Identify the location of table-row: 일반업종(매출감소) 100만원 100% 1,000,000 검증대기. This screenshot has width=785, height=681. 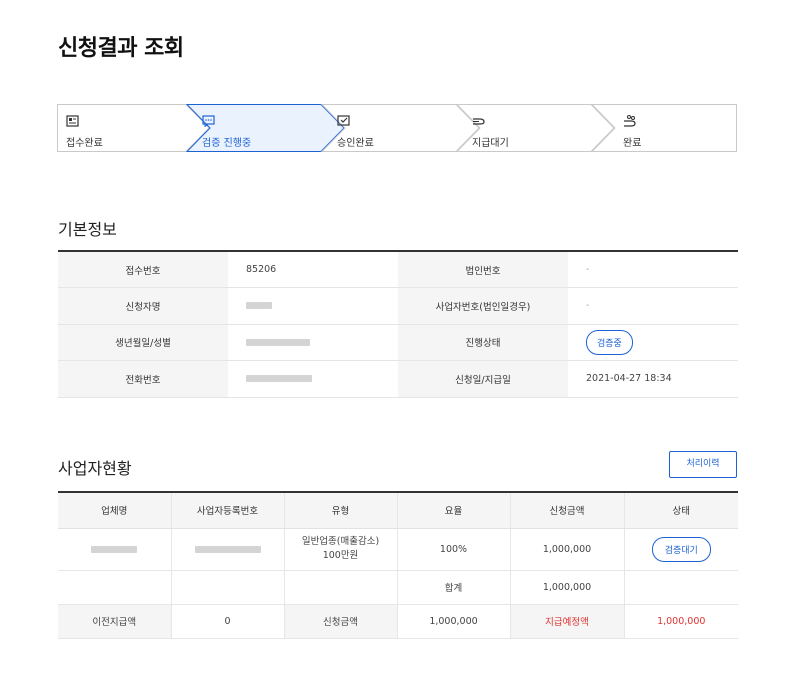
(398, 549).